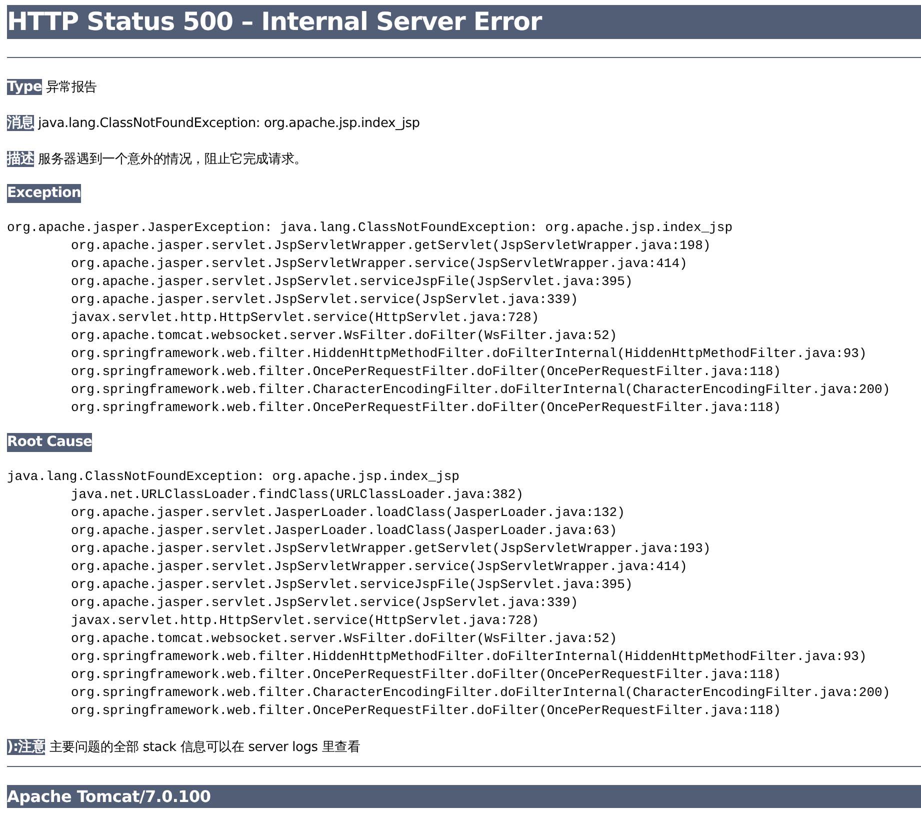  I want to click on stack-frame: org.apache.jasper.servlet.JspServletWrapper.getServlet(JspServletWrapper.java:198), so click(464, 246).